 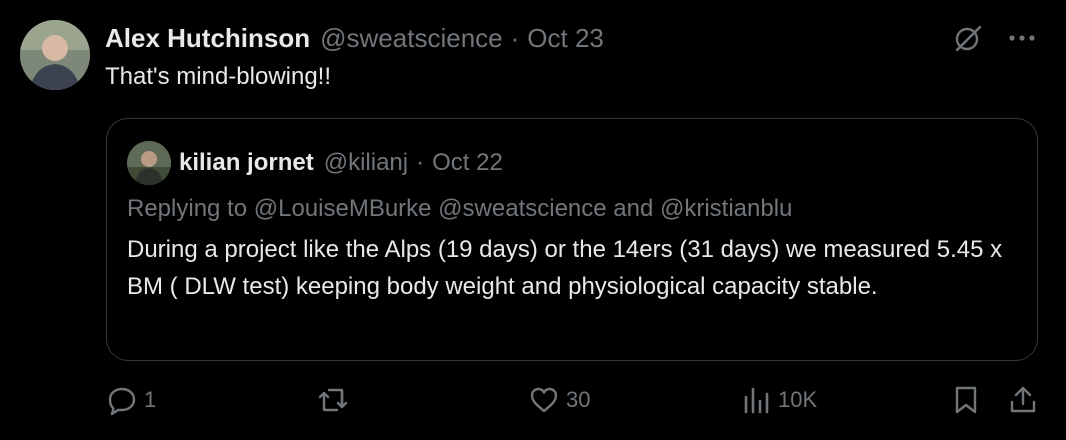 I want to click on author-handle: @sweatscience, so click(x=411, y=38).